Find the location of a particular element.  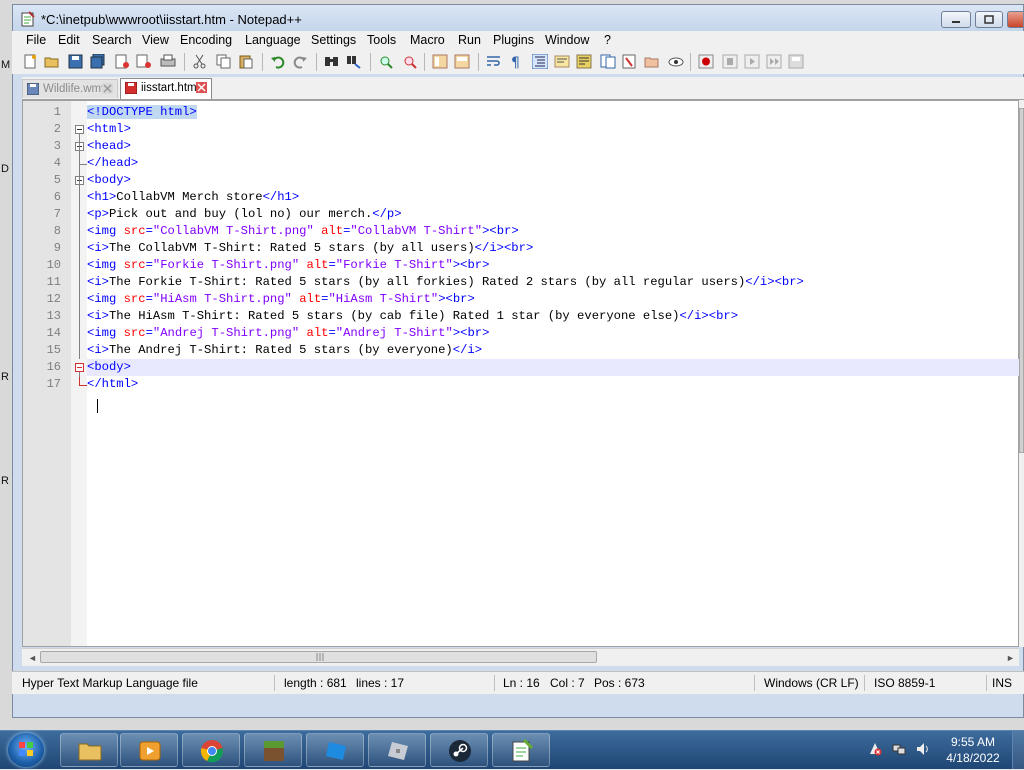

line-number: 3 is located at coordinates (57, 146).